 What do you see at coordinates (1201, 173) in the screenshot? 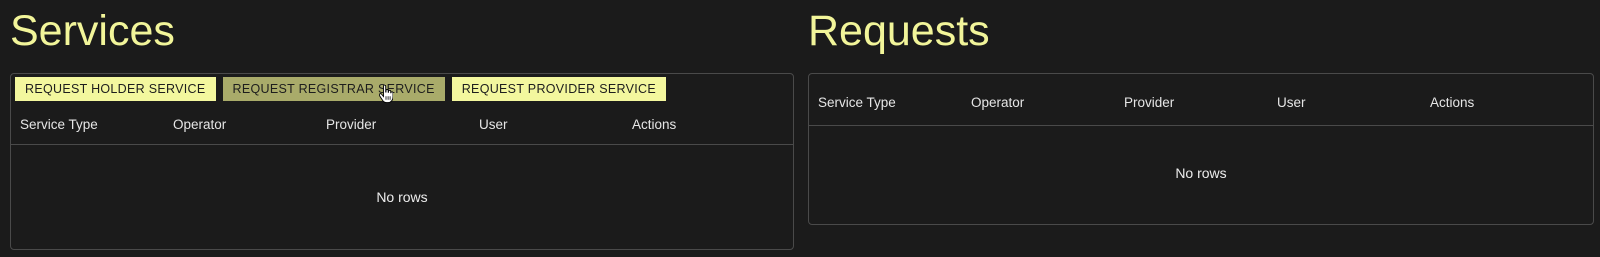
I see `requests-empty-message: No rows` at bounding box center [1201, 173].